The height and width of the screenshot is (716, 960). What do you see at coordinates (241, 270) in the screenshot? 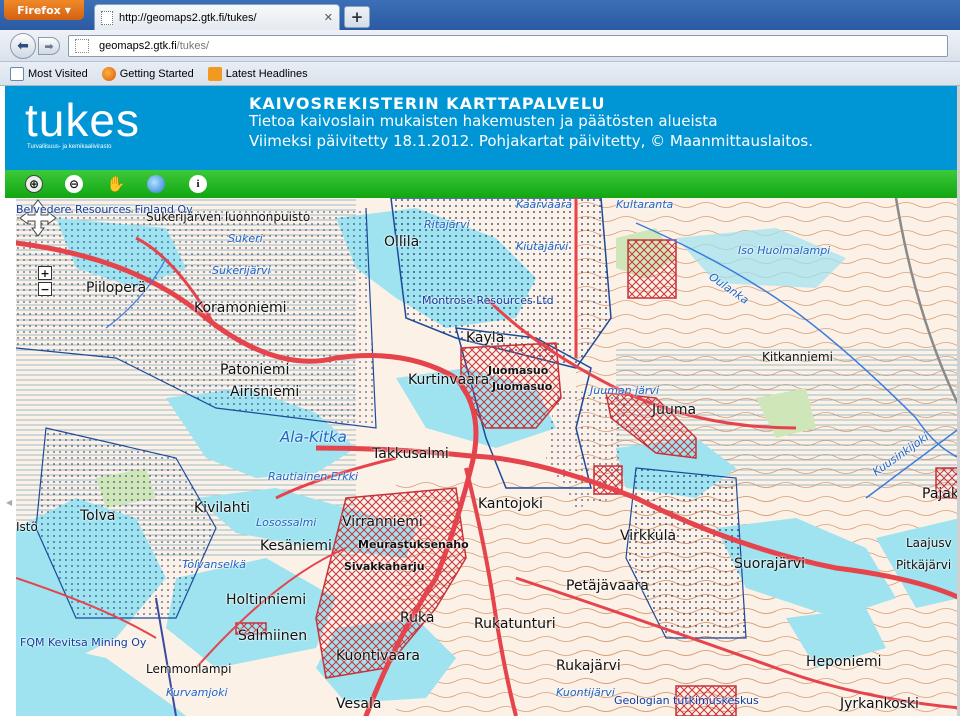
I see `water-label: Sukerijärvi` at bounding box center [241, 270].